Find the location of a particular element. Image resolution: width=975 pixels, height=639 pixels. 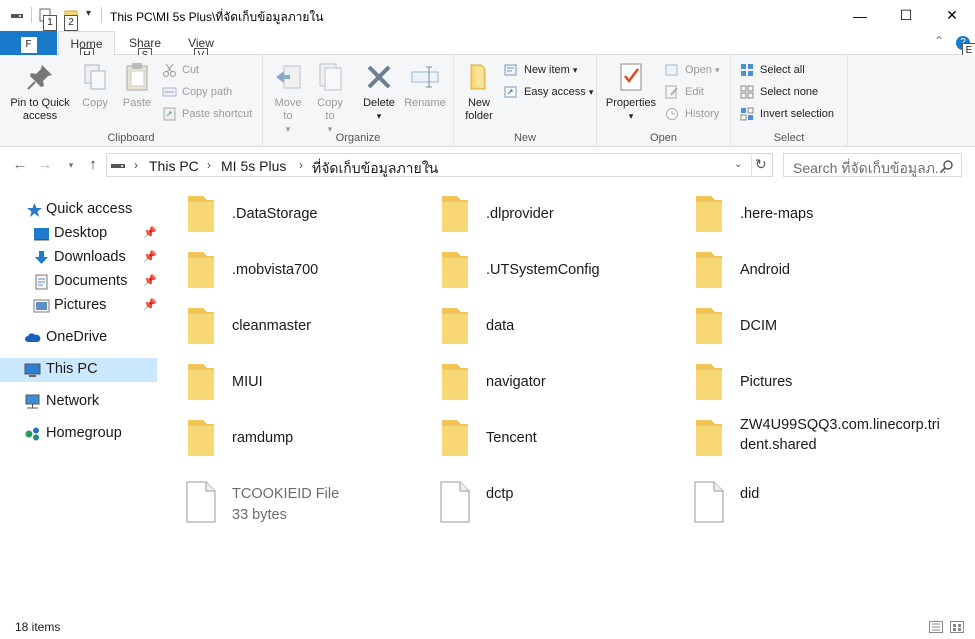

folder-item: .UTSystemConfig is located at coordinates (539, 270).